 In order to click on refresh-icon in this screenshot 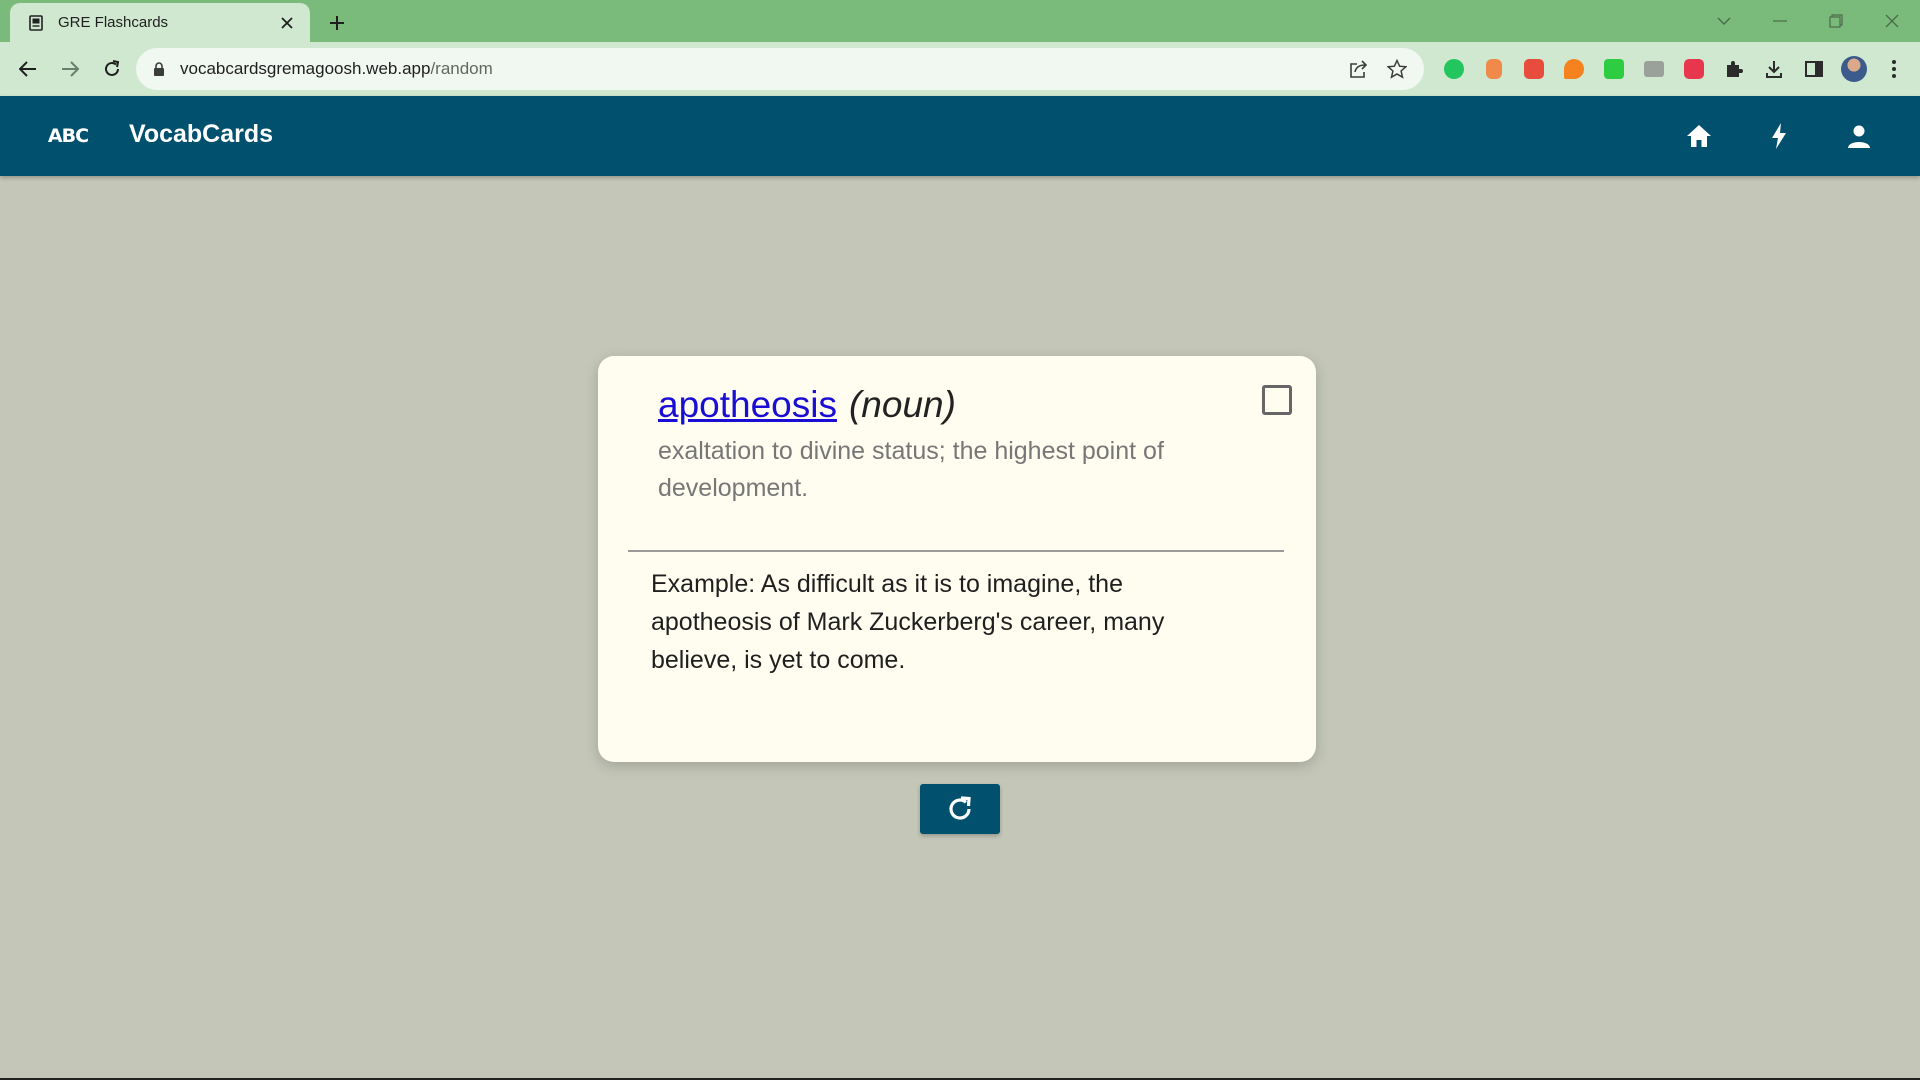, I will do `click(960, 809)`.